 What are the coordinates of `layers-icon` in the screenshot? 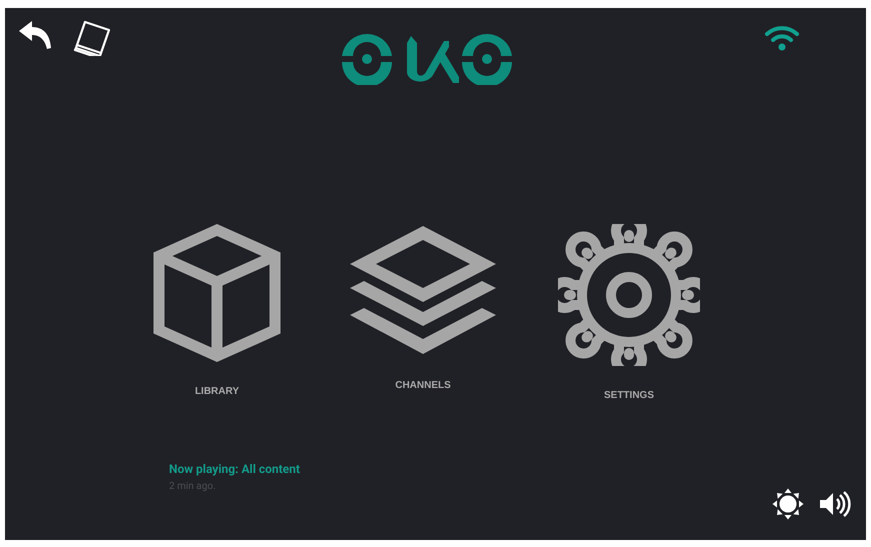 It's located at (423, 290).